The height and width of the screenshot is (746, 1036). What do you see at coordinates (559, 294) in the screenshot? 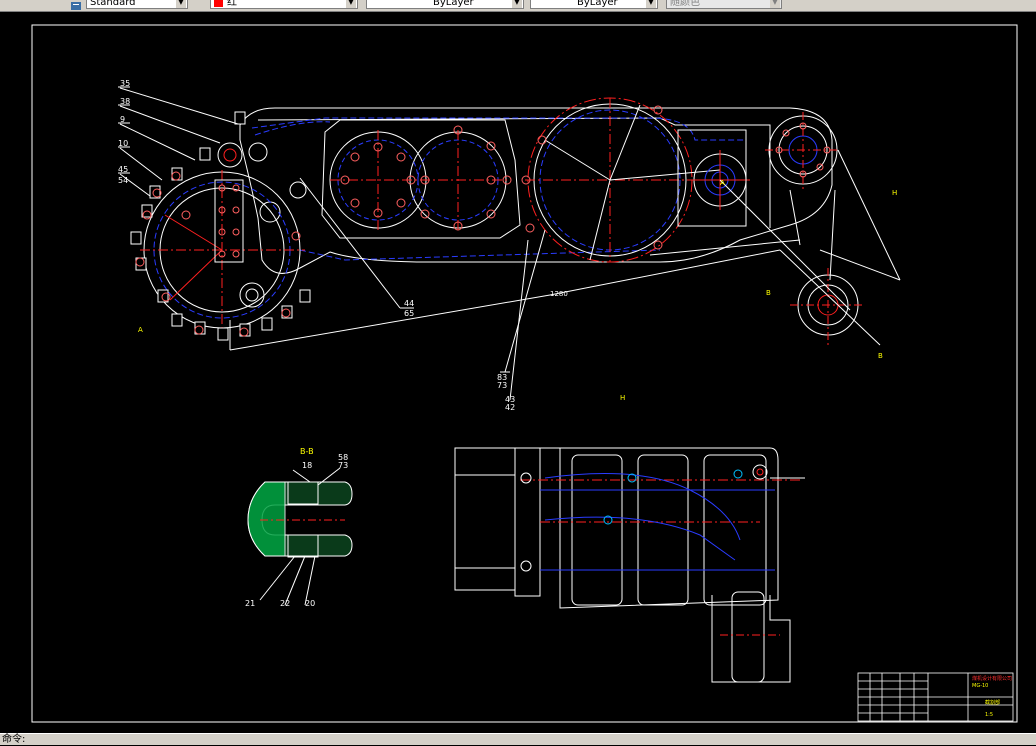
I see `dimension-1280: 1280` at bounding box center [559, 294].